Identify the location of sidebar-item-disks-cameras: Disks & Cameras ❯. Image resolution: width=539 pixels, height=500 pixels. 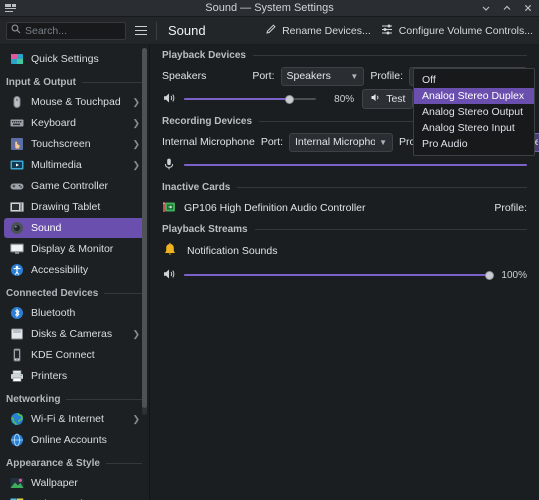
(75, 334).